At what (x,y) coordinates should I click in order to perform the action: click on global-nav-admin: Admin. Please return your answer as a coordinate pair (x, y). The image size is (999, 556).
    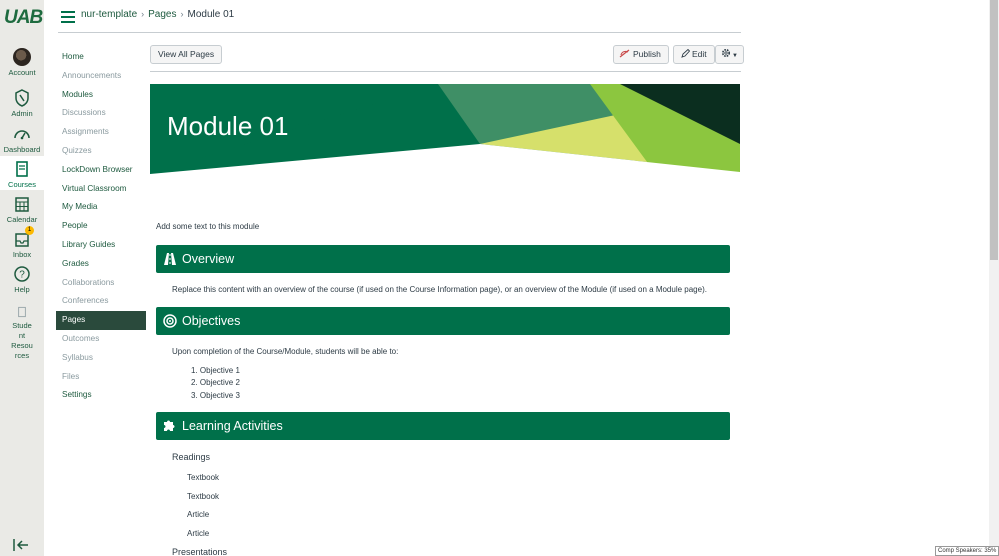
    Looking at the image, I should click on (22, 103).